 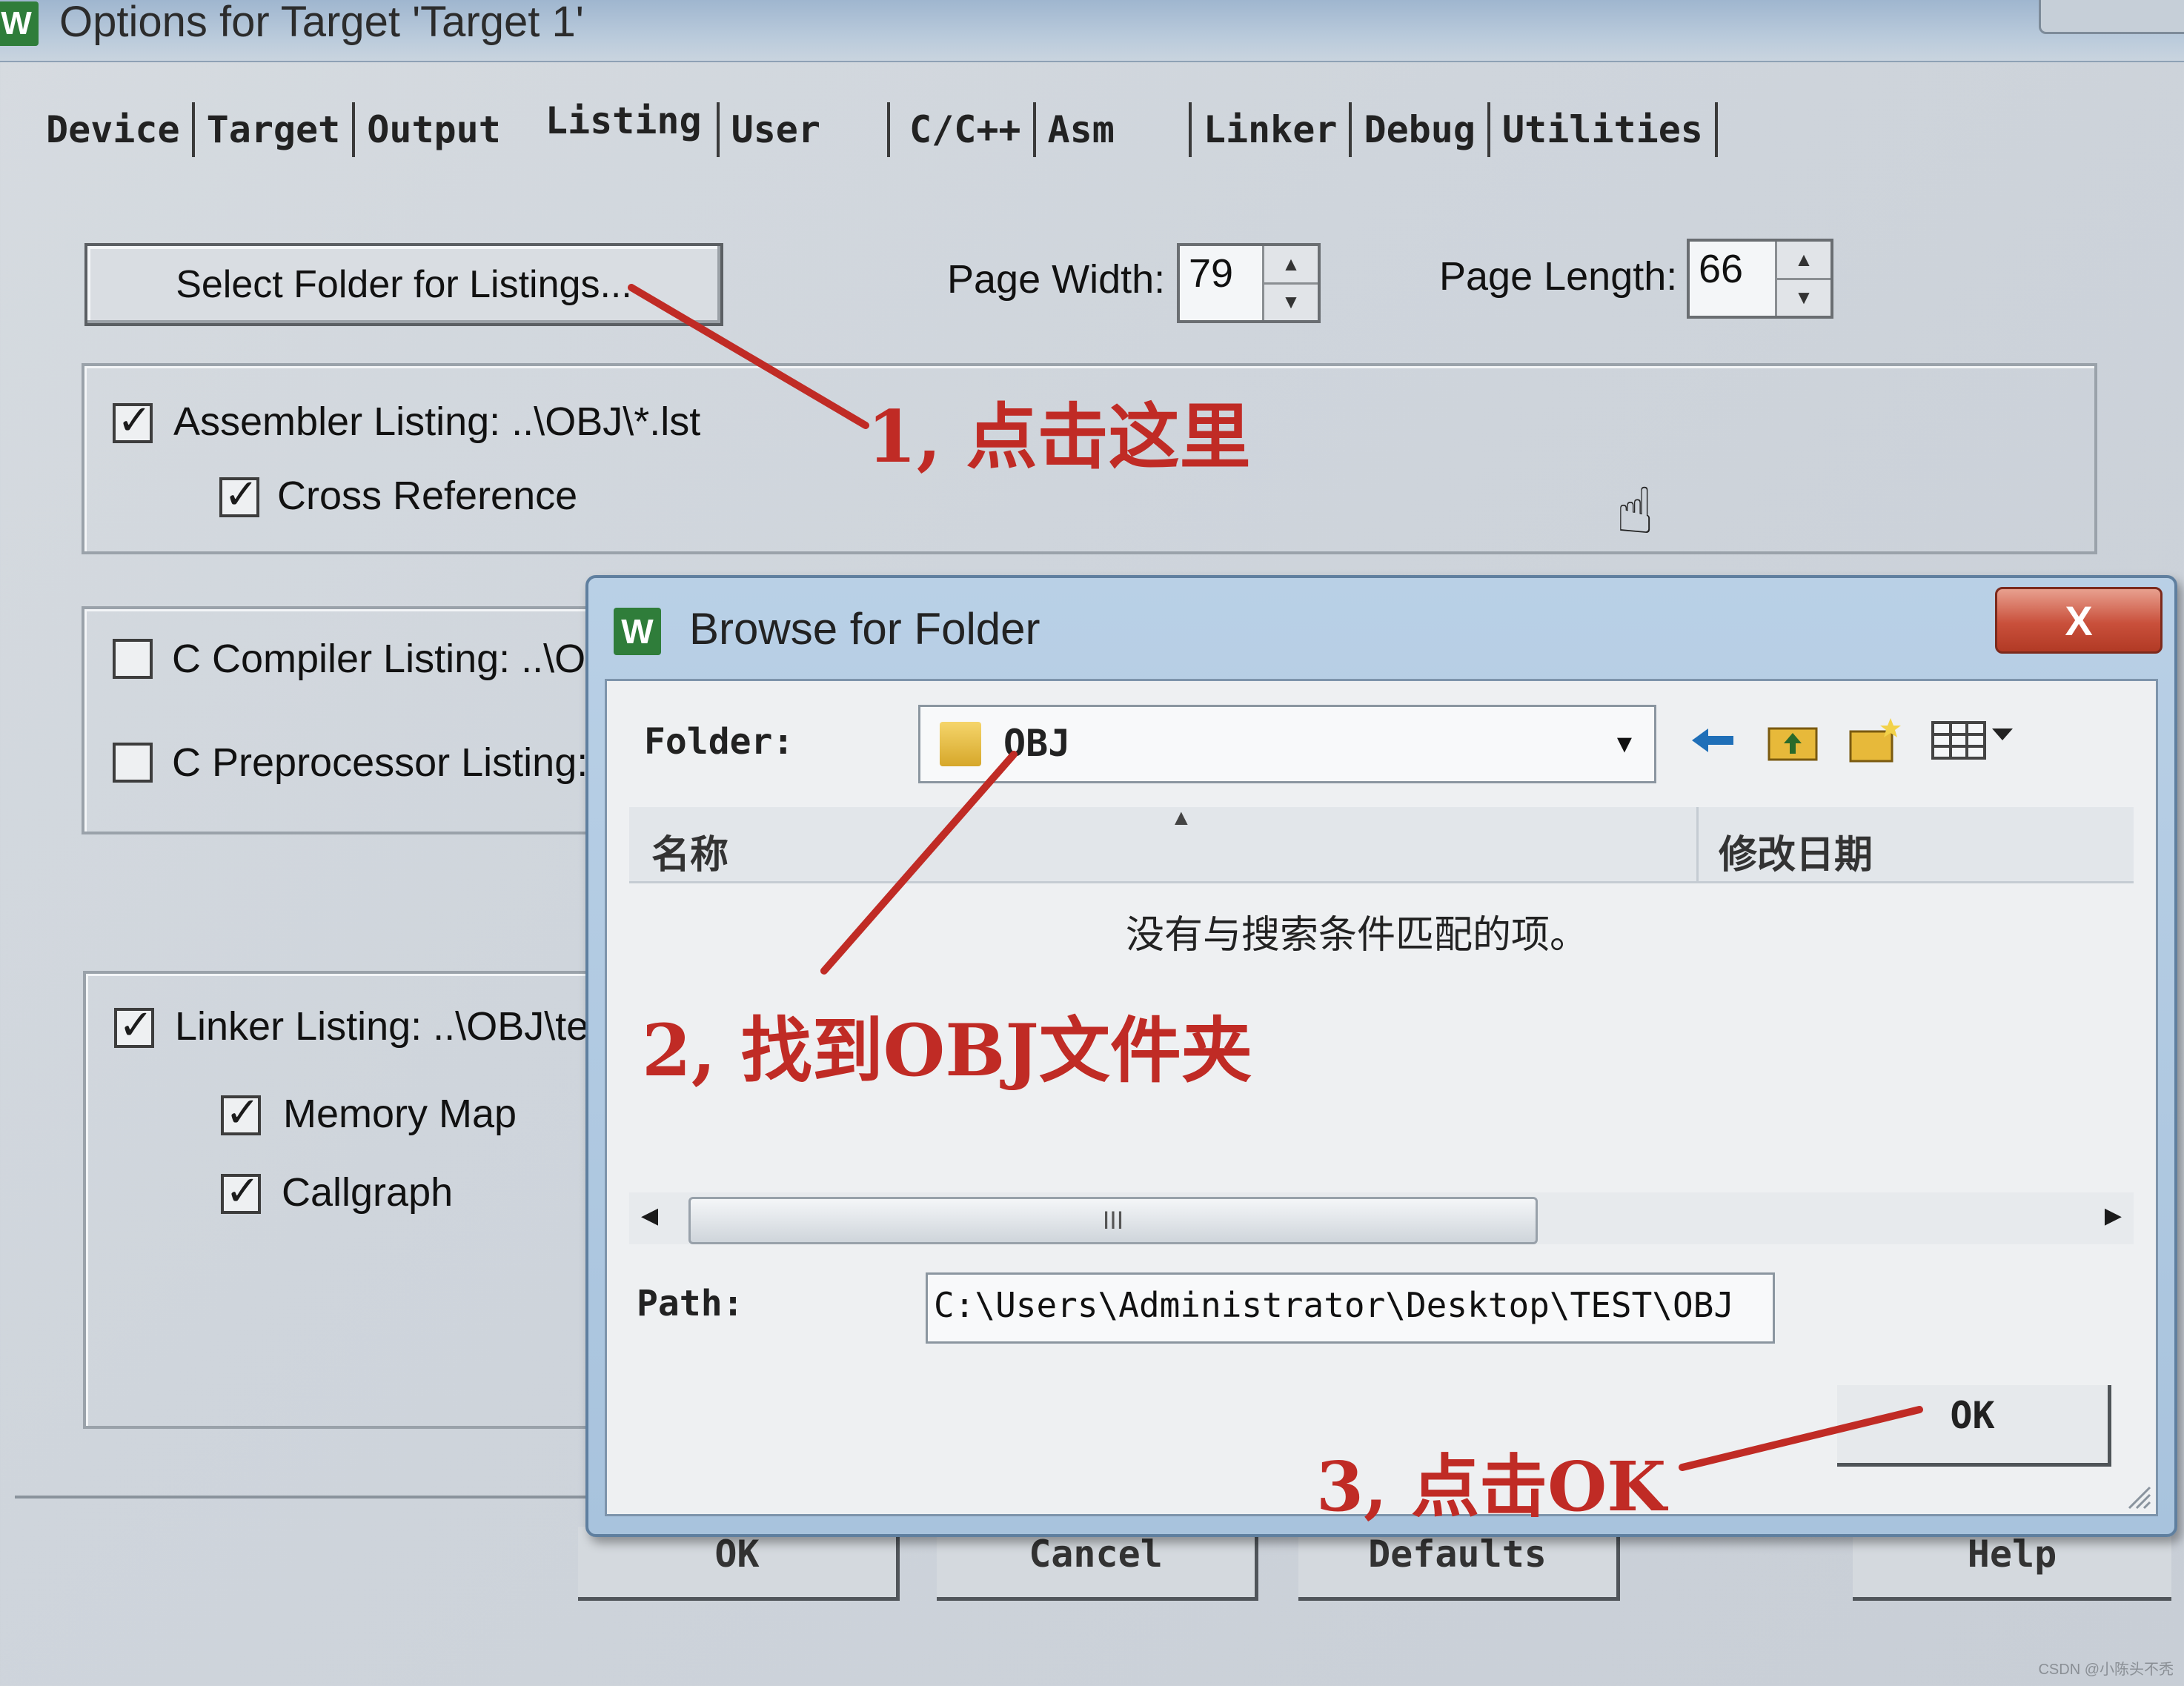 What do you see at coordinates (1604, 129) in the screenshot?
I see `tab-utilities: Utilities` at bounding box center [1604, 129].